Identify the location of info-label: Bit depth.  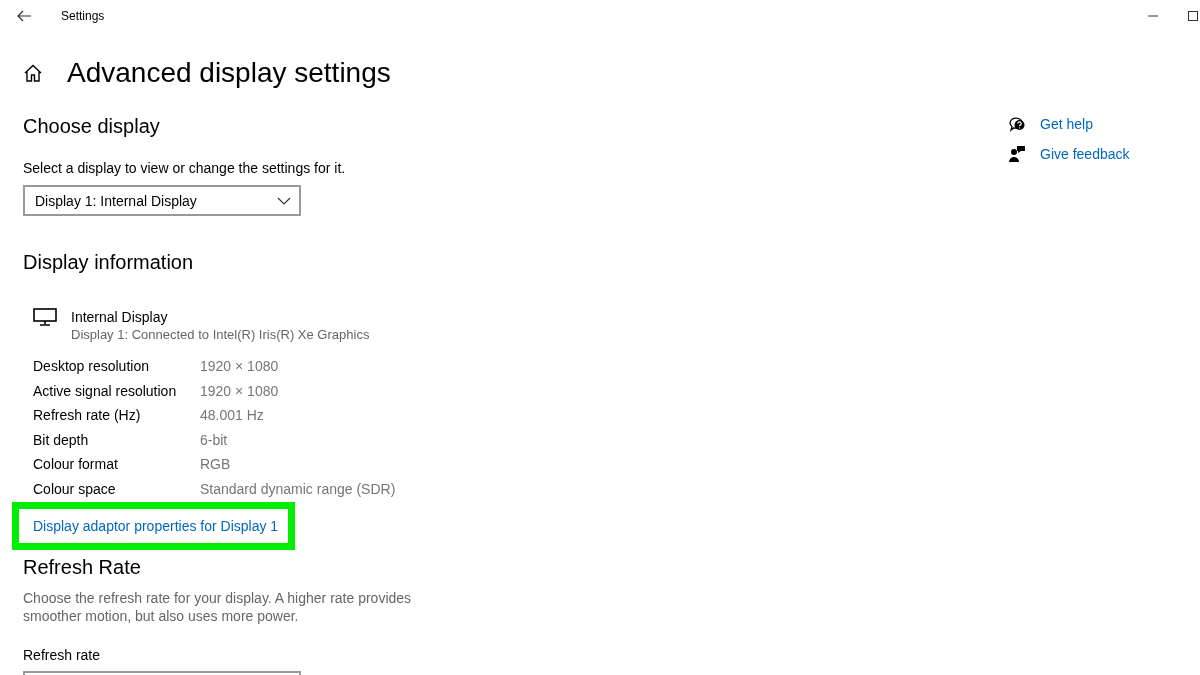
(61, 440).